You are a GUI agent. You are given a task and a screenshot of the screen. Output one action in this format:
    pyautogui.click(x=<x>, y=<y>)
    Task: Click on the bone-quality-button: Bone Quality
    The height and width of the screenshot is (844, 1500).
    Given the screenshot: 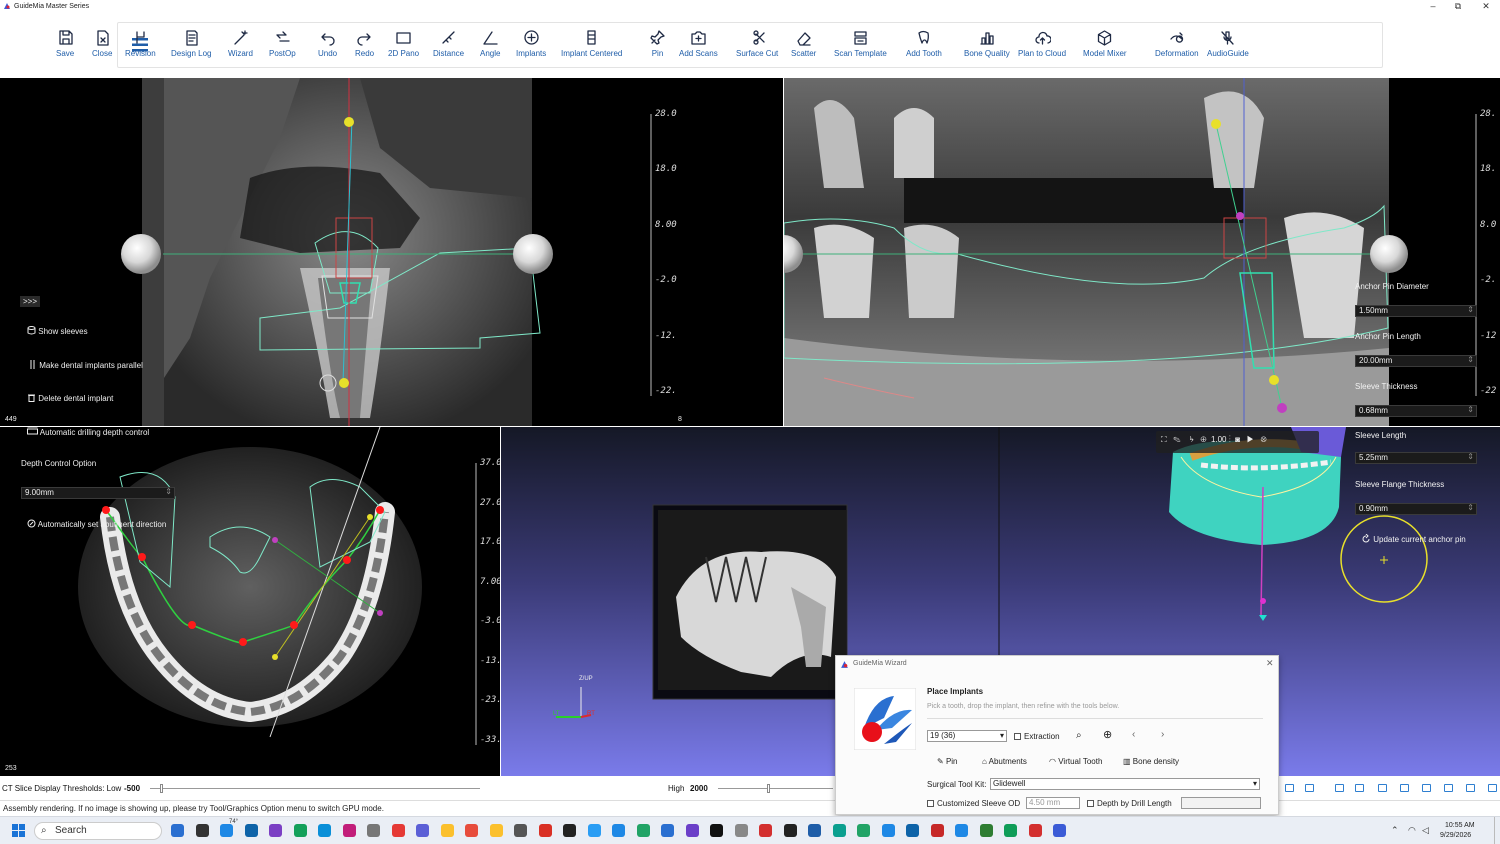 What is the action you would take?
    pyautogui.click(x=987, y=47)
    